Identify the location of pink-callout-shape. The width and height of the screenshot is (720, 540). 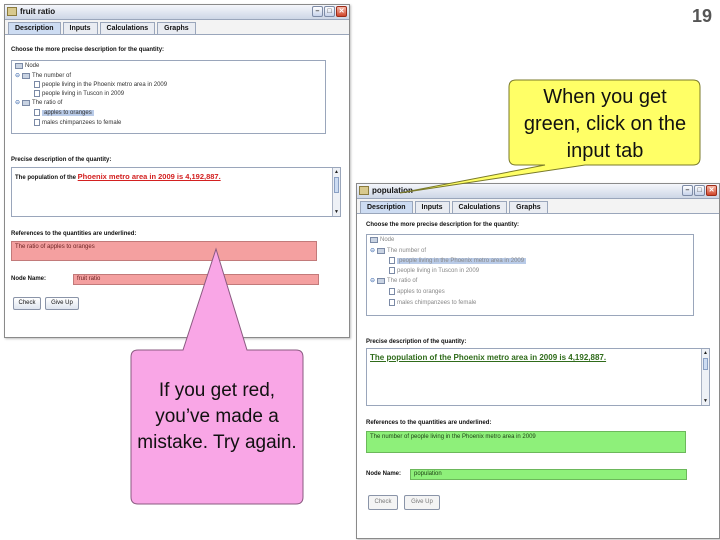
(217, 376).